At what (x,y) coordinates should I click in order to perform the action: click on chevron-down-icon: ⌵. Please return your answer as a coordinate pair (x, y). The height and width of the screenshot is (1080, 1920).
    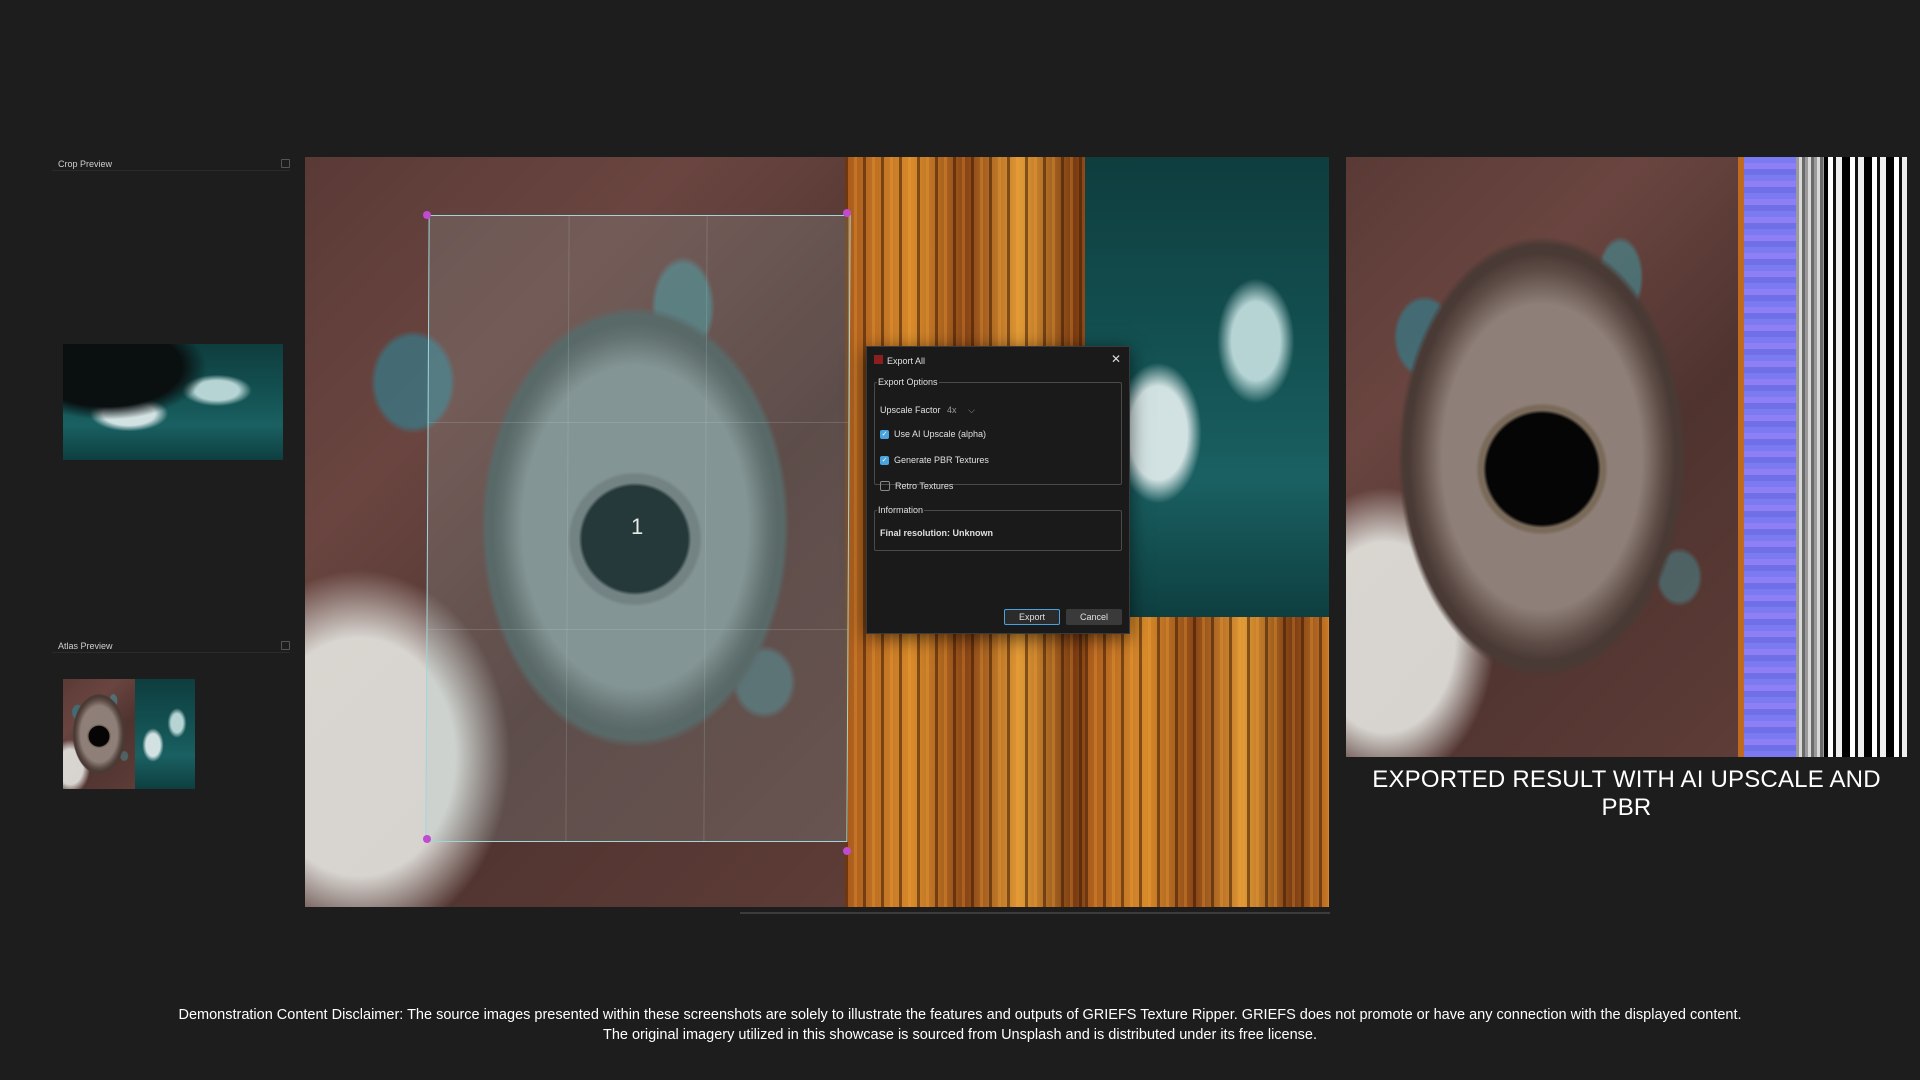
    Looking at the image, I should click on (971, 409).